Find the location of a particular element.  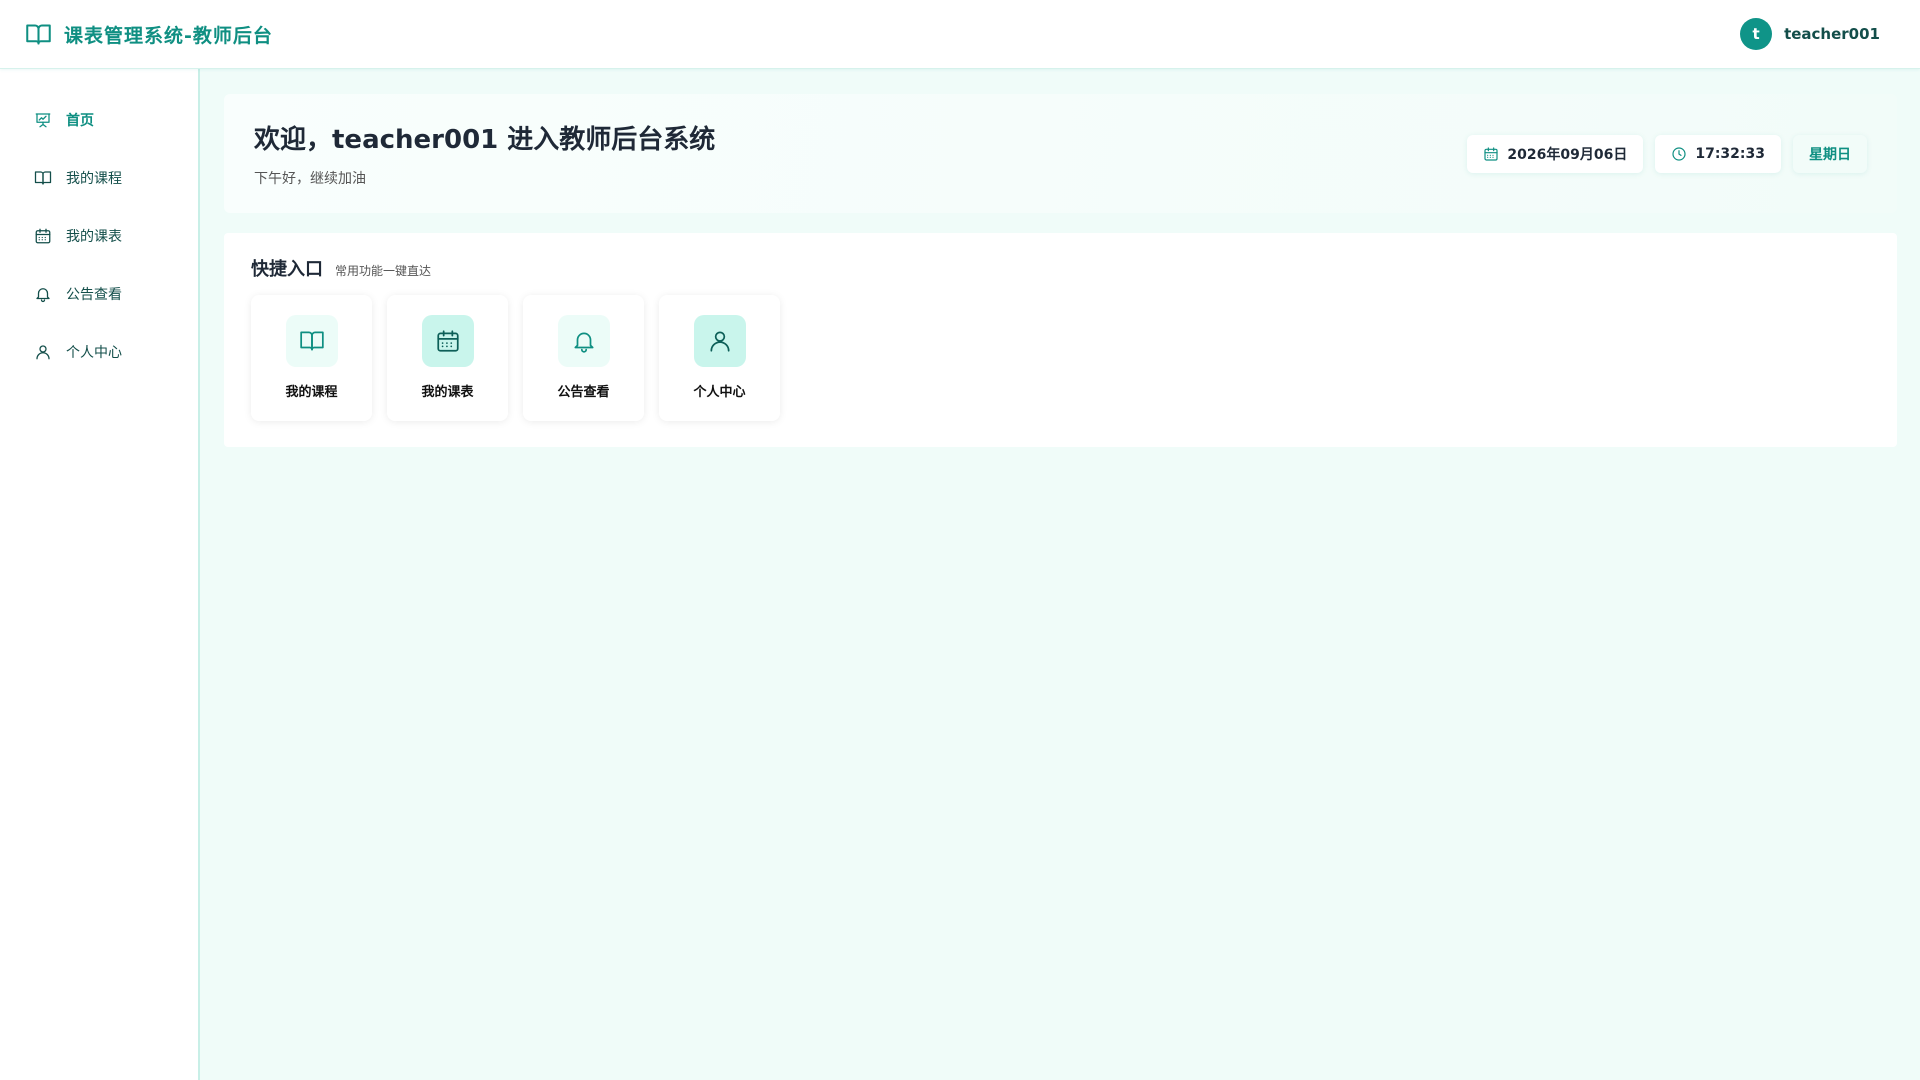

quick-card-my-timetable: 我的课表 is located at coordinates (447, 358).